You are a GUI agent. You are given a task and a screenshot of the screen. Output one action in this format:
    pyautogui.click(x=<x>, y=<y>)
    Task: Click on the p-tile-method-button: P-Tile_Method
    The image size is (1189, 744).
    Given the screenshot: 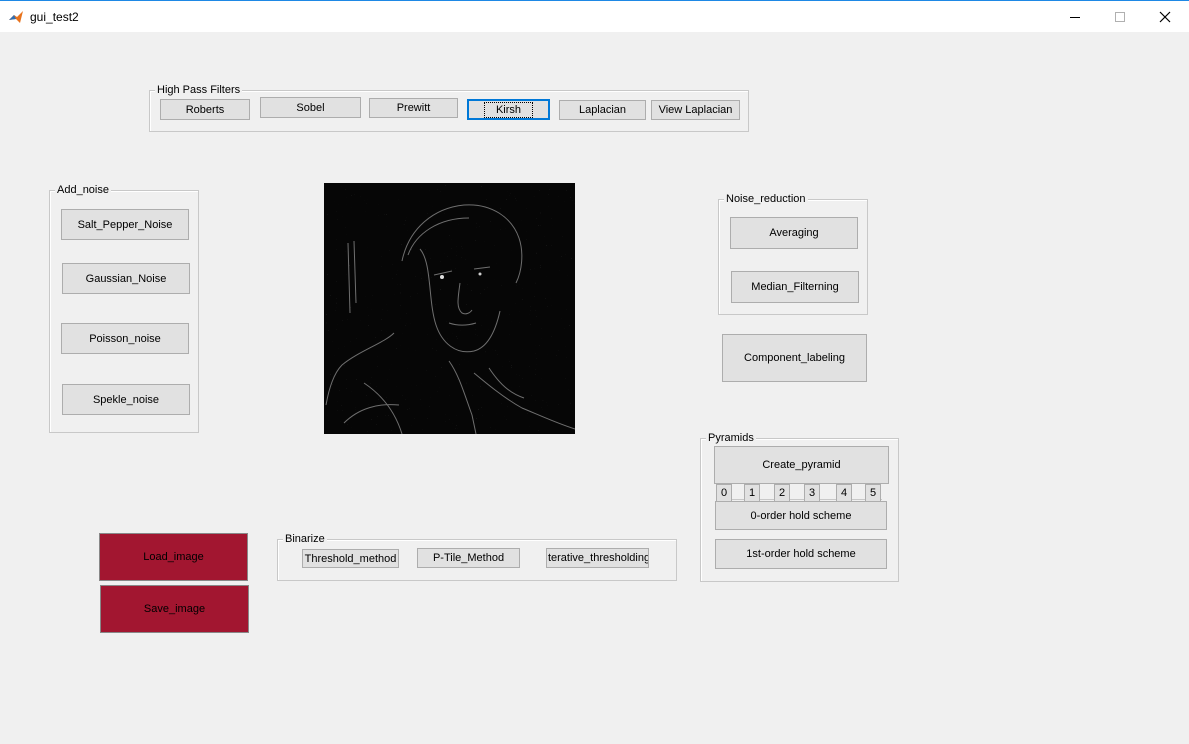 What is the action you would take?
    pyautogui.click(x=468, y=558)
    